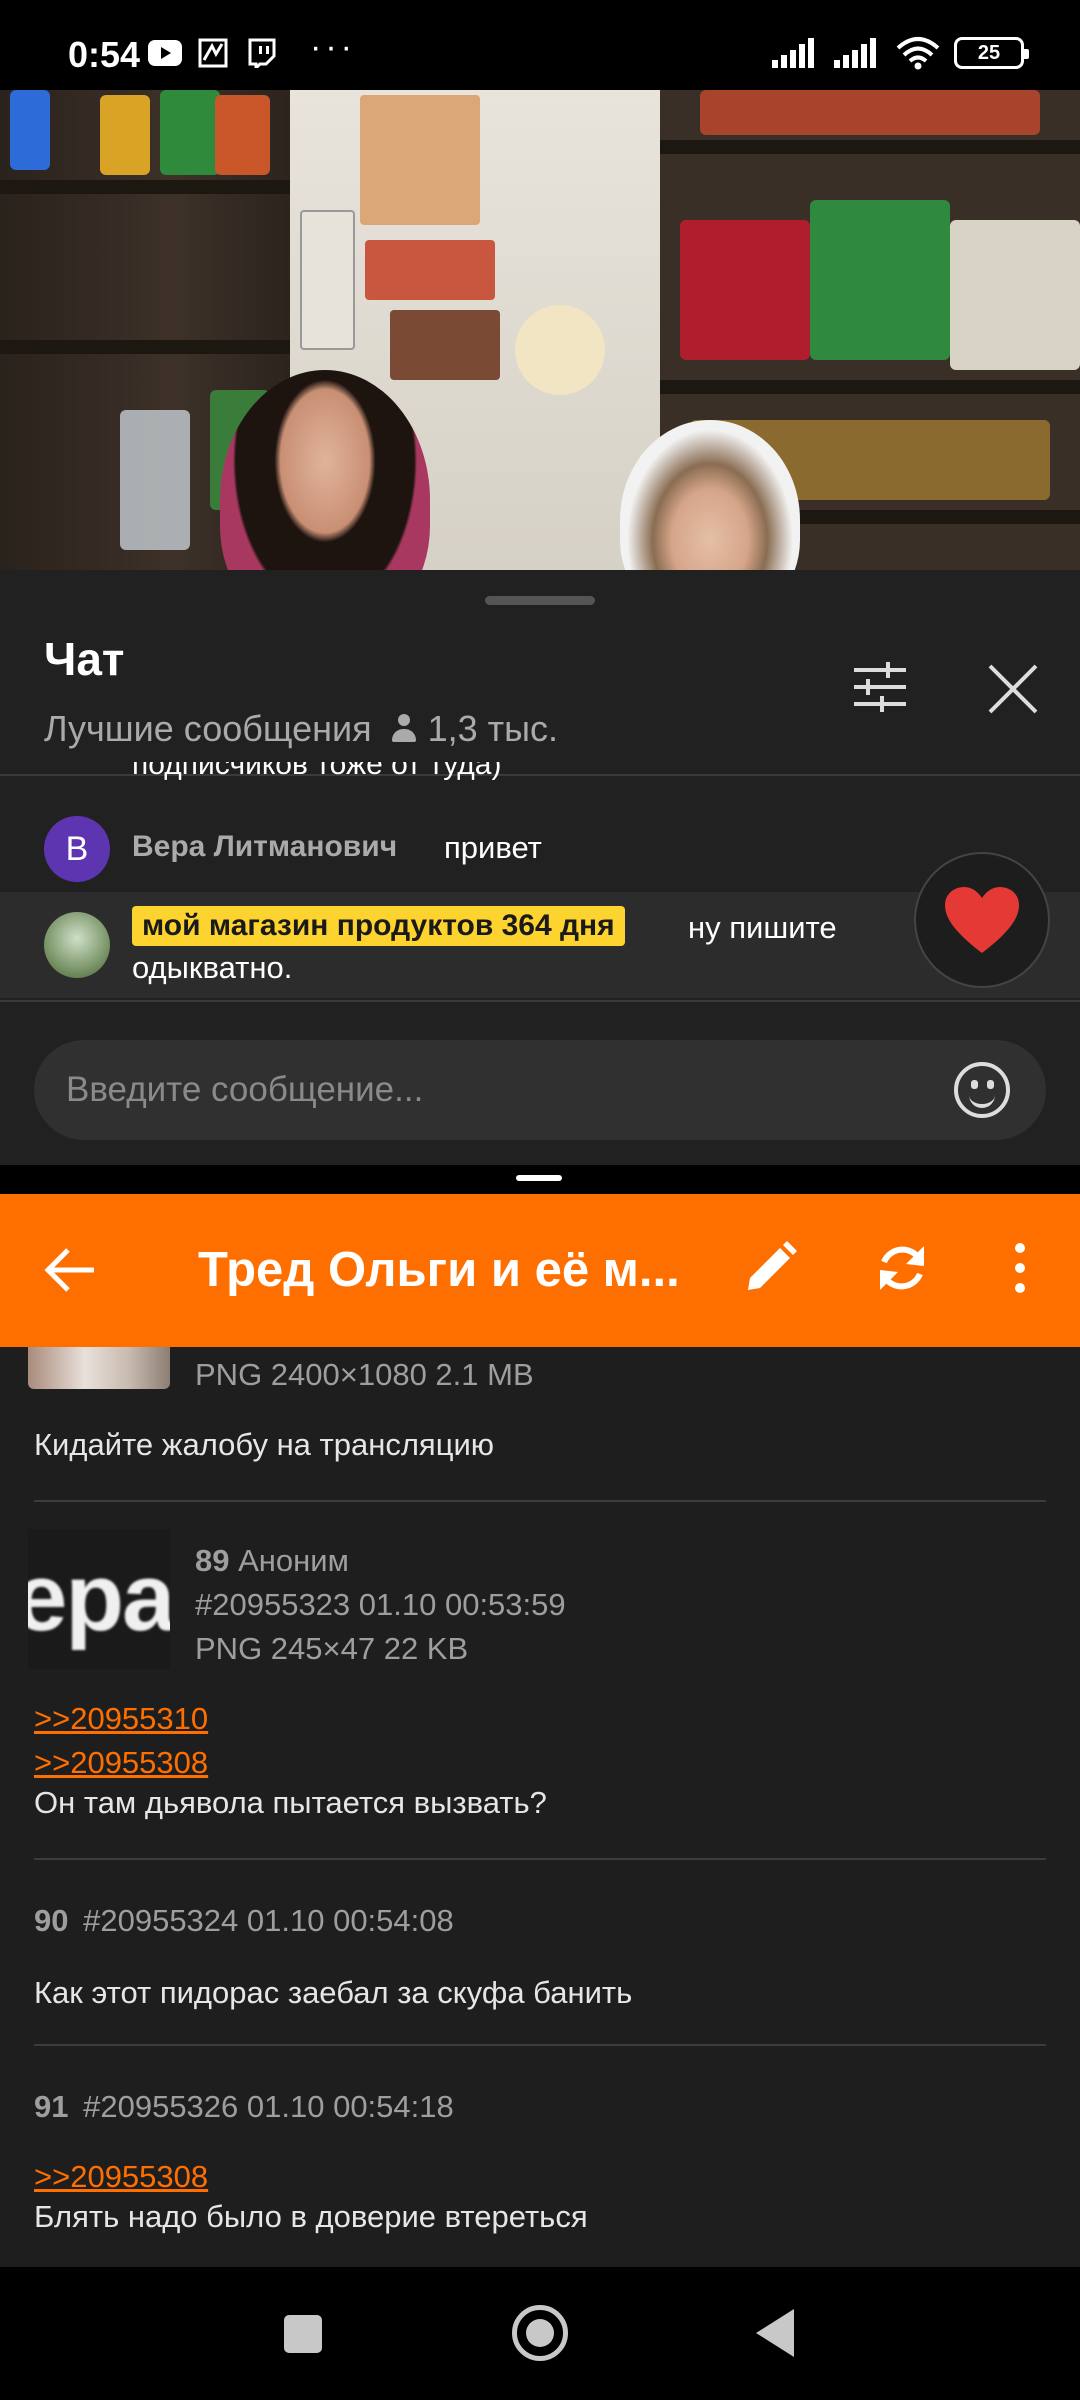 The height and width of the screenshot is (2400, 1080). I want to click on chat-author: Вера Литманович, so click(265, 846).